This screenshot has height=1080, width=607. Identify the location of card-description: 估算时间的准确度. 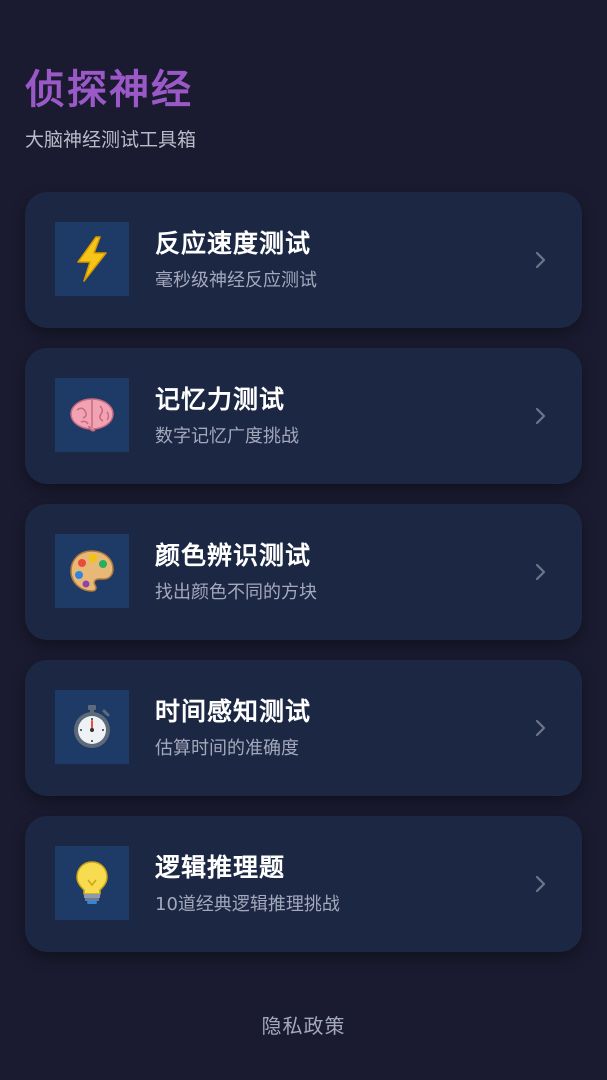
(227, 748).